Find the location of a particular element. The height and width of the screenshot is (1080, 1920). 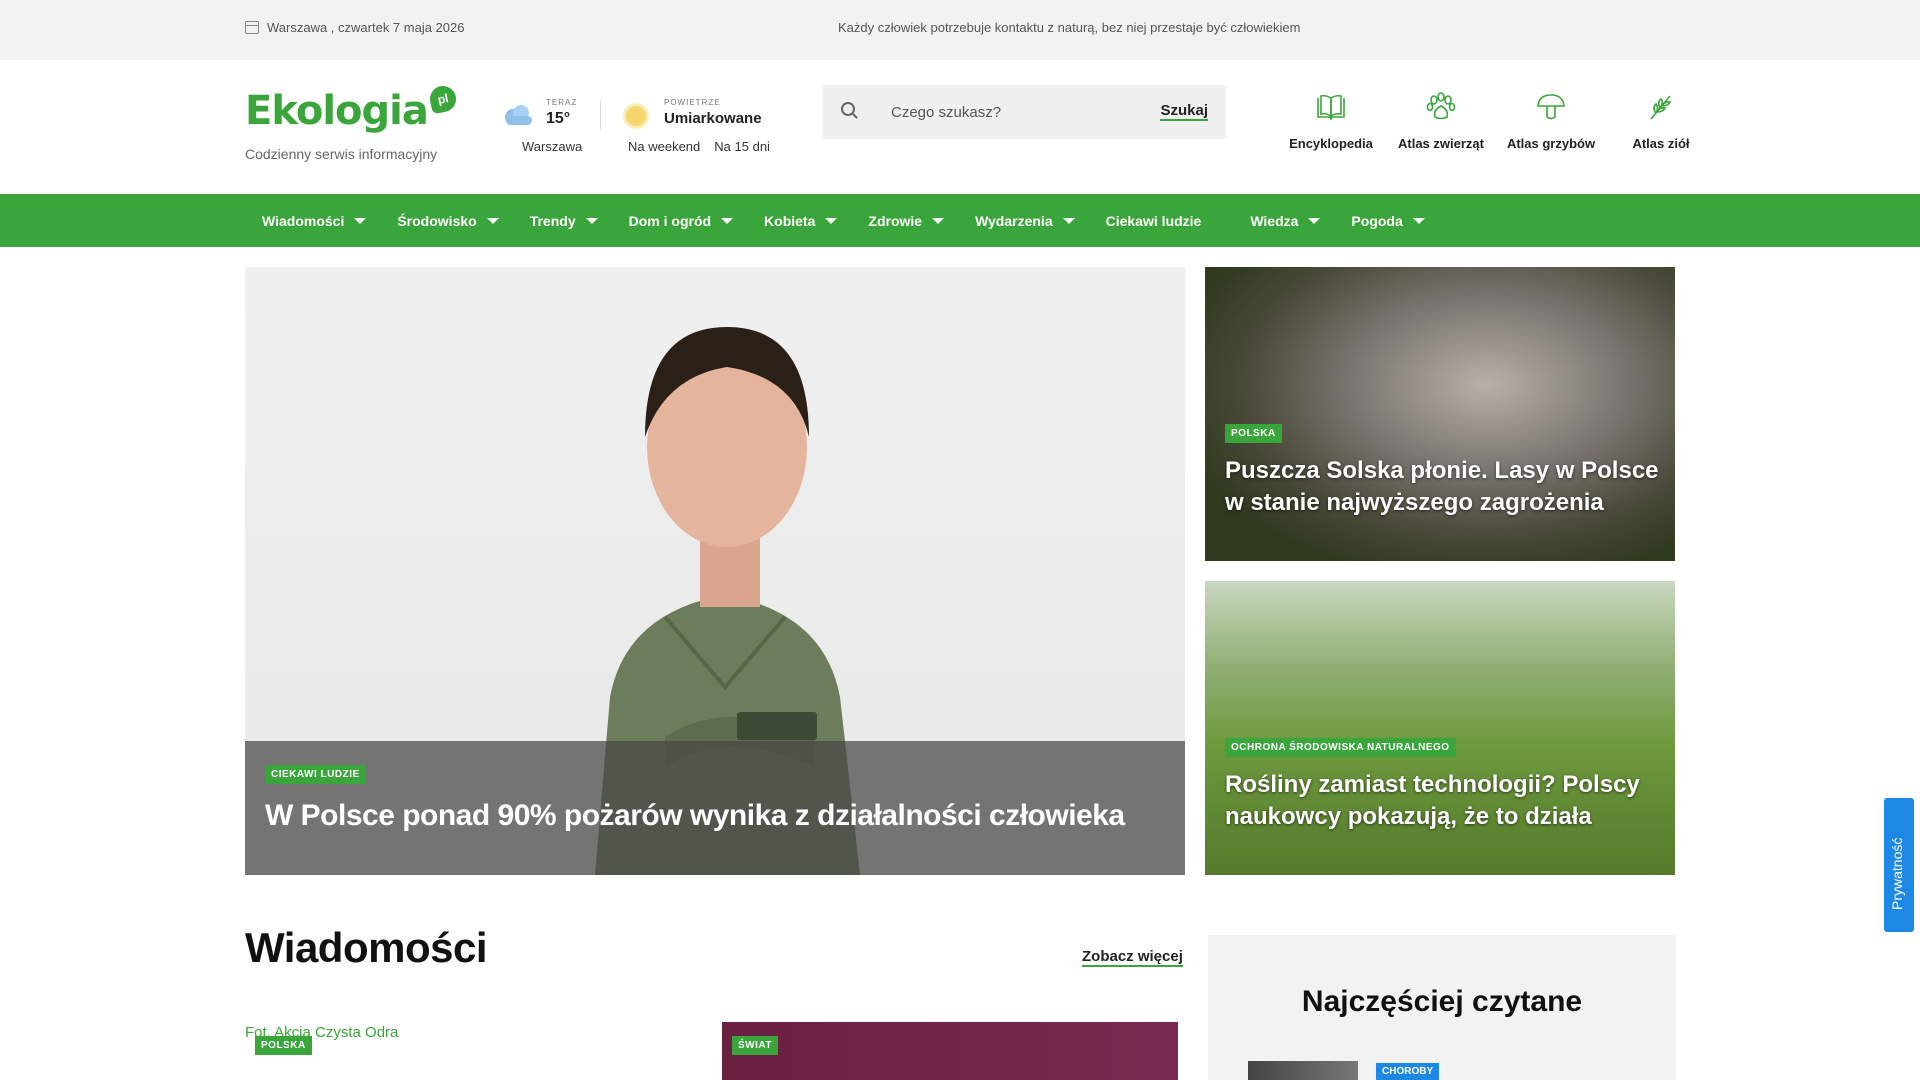

category-tag: ŚWIAT is located at coordinates (755, 1045).